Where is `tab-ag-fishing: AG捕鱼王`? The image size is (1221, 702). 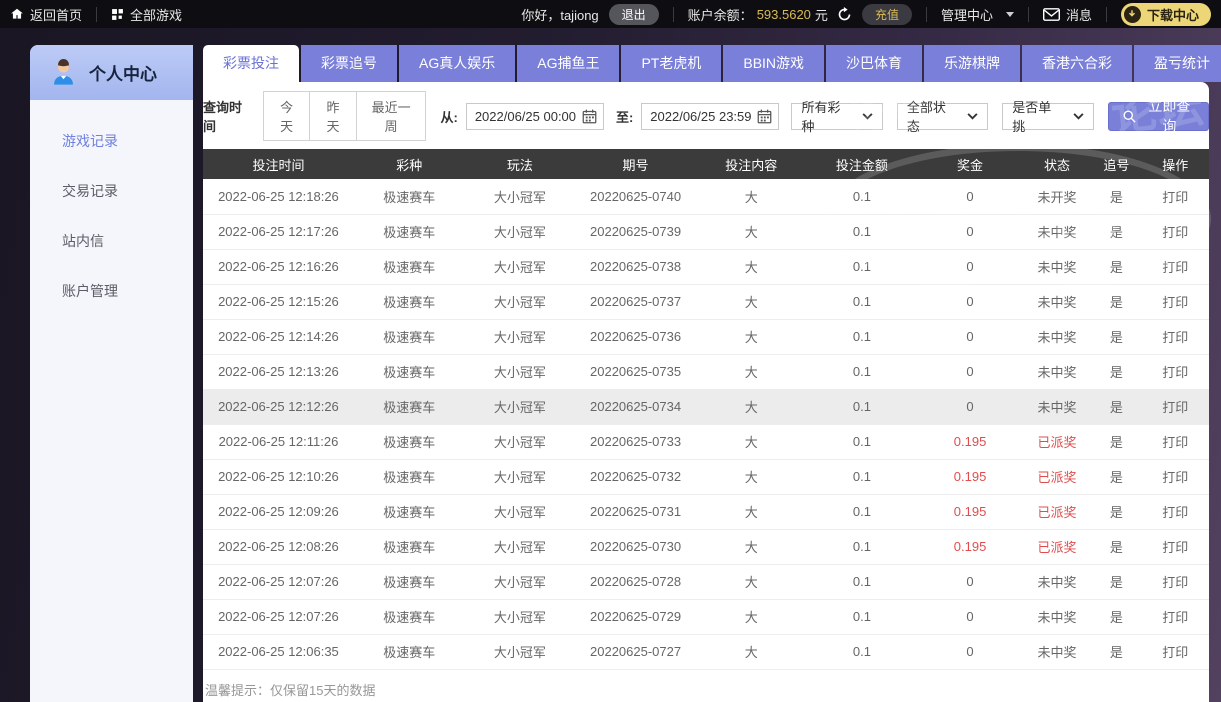 tab-ag-fishing: AG捕鱼王 is located at coordinates (568, 63).